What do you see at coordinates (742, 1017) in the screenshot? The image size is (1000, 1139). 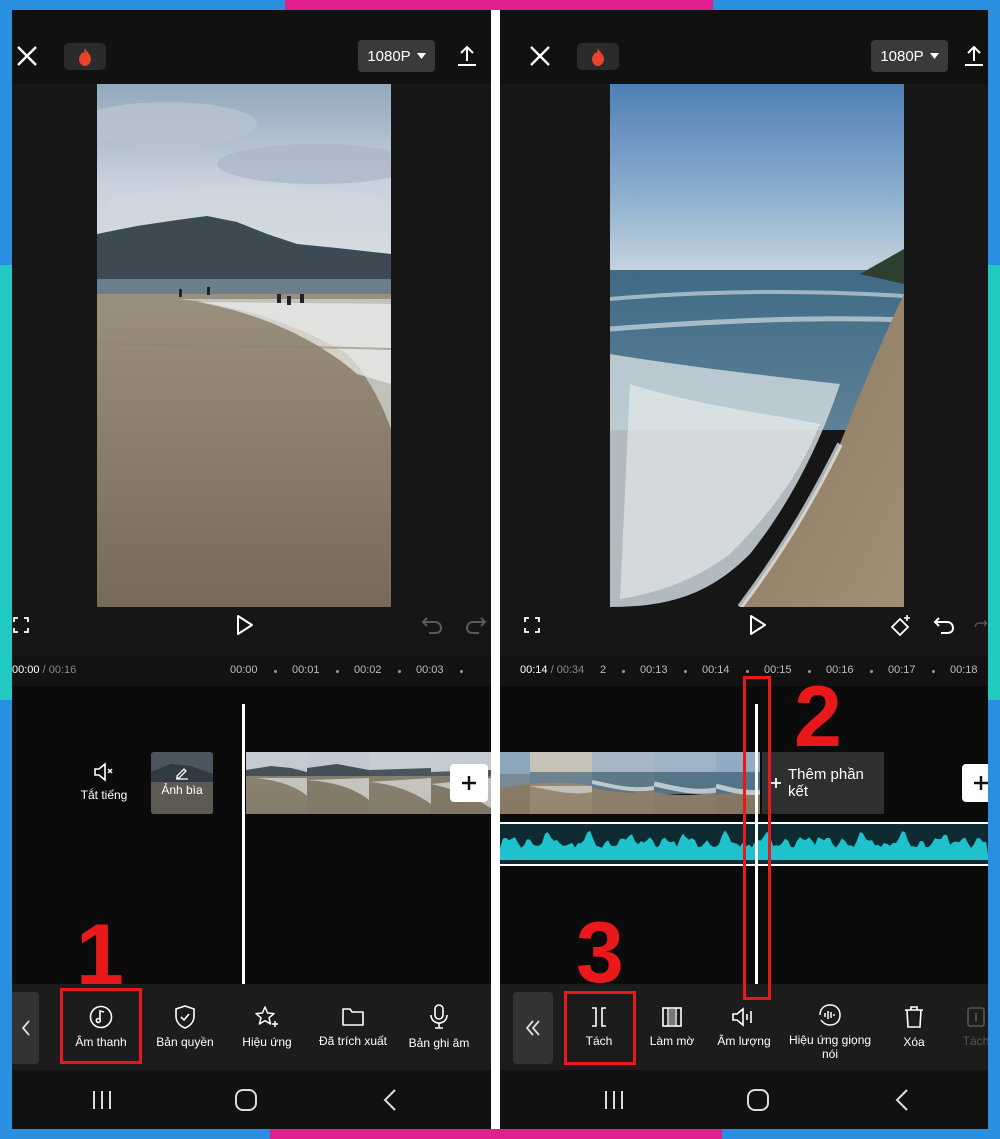 I see `volume-icon` at bounding box center [742, 1017].